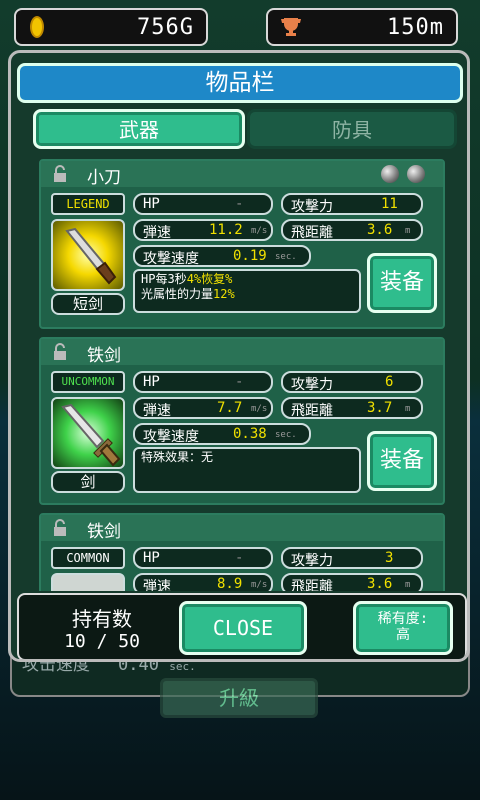 The height and width of the screenshot is (800, 480). What do you see at coordinates (352, 408) in the screenshot?
I see `stat-range: 飛距離 3.7 m` at bounding box center [352, 408].